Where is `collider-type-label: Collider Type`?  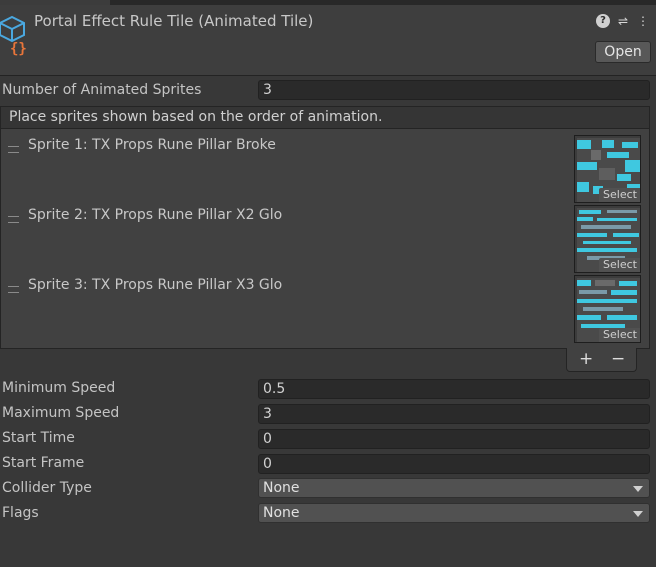 collider-type-label: Collider Type is located at coordinates (47, 488).